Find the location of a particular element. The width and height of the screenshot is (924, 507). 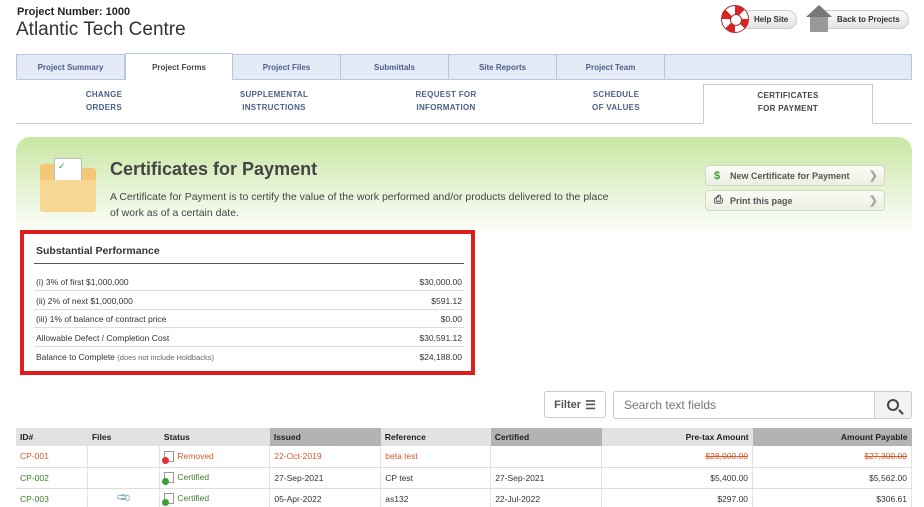

new-certificate-button: $ New Certificate for Payment ❯ is located at coordinates (795, 175).